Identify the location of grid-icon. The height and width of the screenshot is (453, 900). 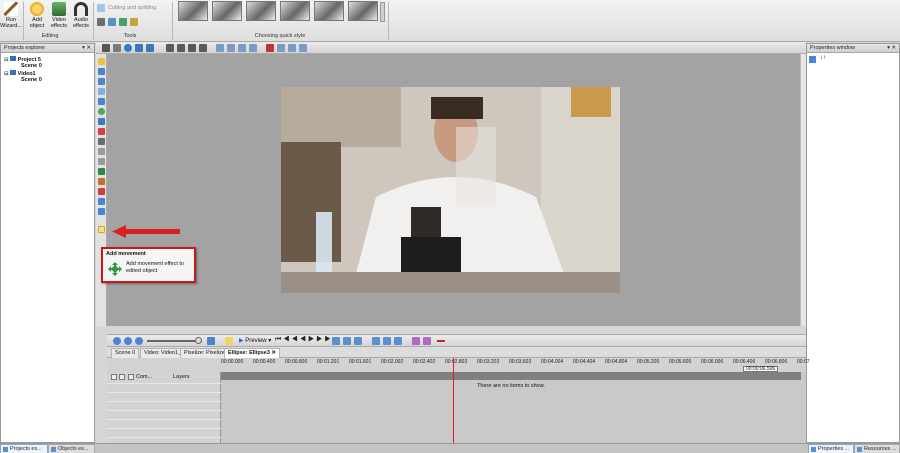
(220, 48).